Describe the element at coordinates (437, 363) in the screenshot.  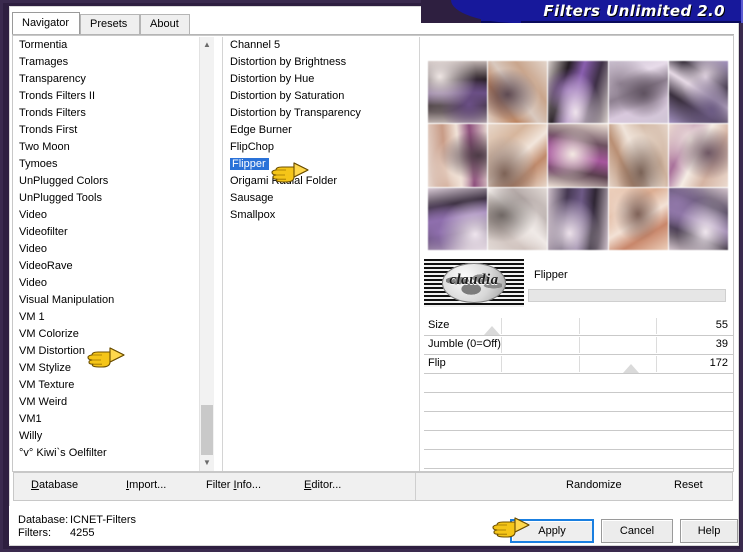
I see `slider-label: Flip` at that location.